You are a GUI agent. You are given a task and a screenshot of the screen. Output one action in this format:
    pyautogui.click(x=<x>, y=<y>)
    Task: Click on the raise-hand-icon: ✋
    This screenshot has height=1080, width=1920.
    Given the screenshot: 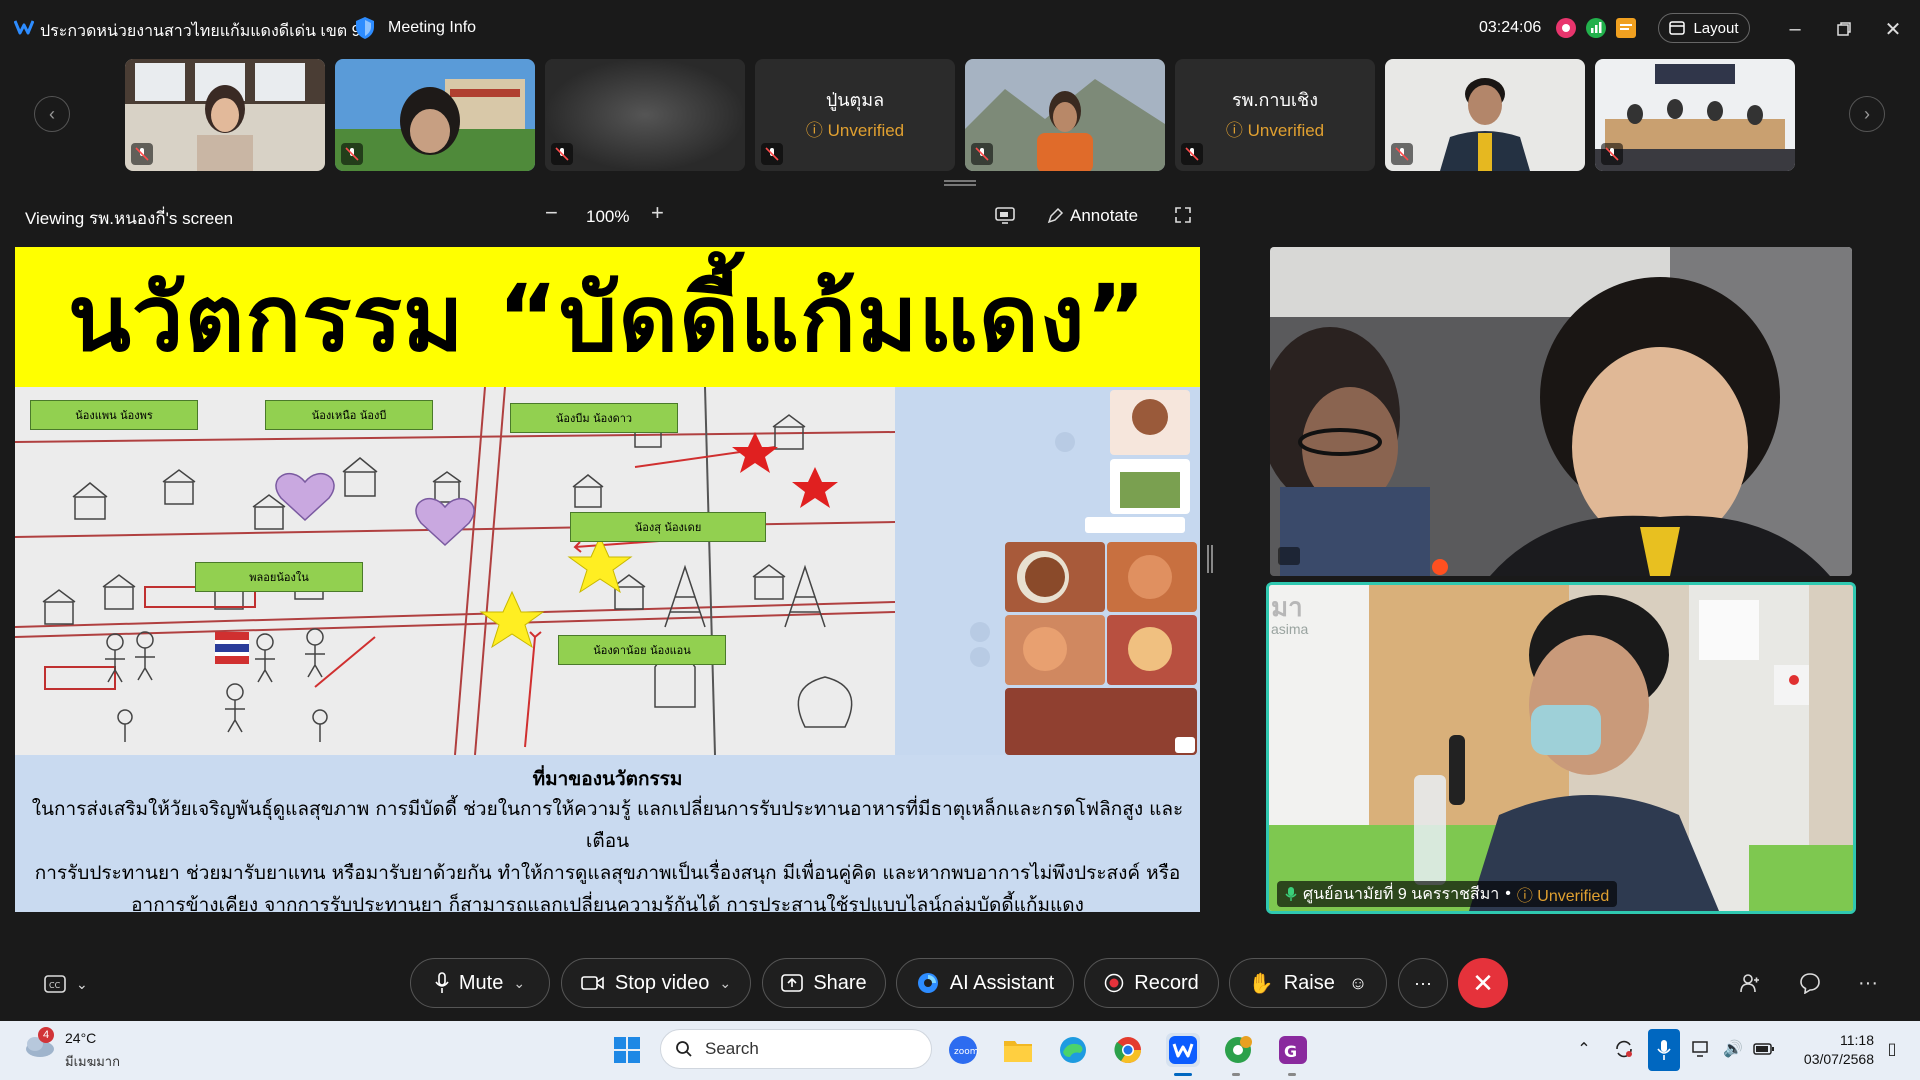 What is the action you would take?
    pyautogui.click(x=1261, y=983)
    